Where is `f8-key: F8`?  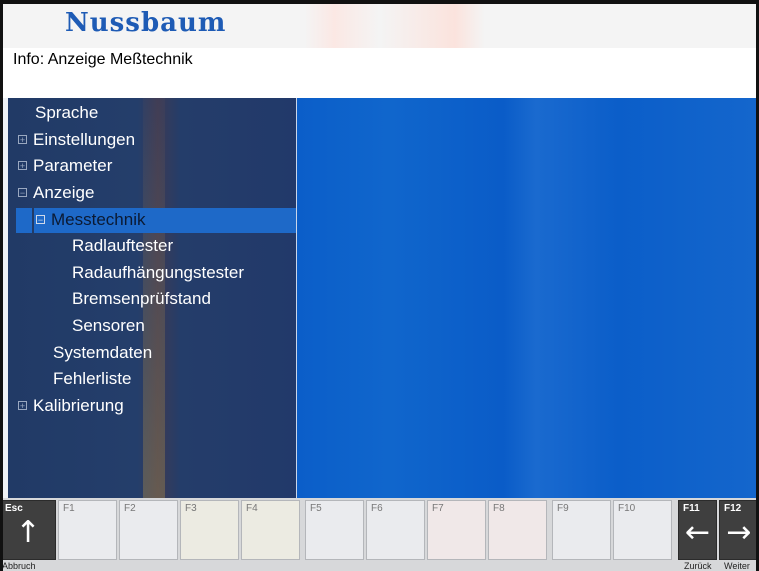 f8-key: F8 is located at coordinates (517, 530).